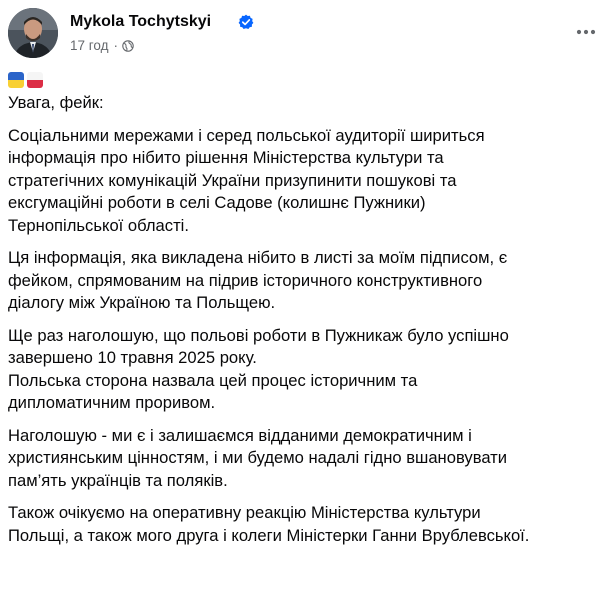 This screenshot has width=612, height=597. What do you see at coordinates (118, 480) in the screenshot?
I see `post-line: пам’ять українців та поляків.` at bounding box center [118, 480].